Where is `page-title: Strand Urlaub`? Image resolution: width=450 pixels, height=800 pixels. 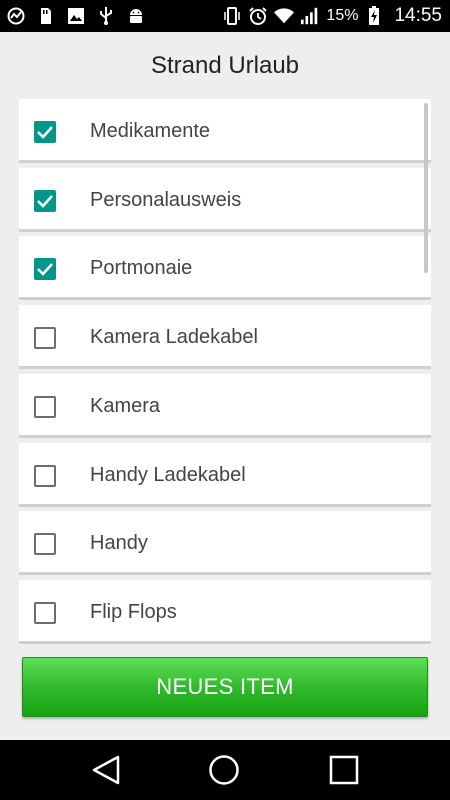
page-title: Strand Urlaub is located at coordinates (225, 65).